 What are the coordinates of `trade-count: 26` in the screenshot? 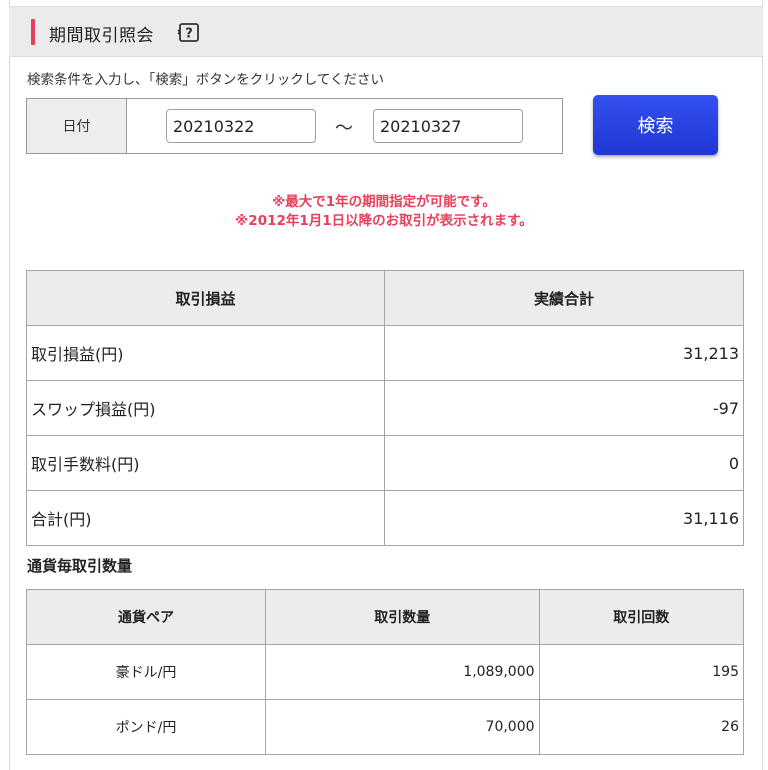 It's located at (641, 727).